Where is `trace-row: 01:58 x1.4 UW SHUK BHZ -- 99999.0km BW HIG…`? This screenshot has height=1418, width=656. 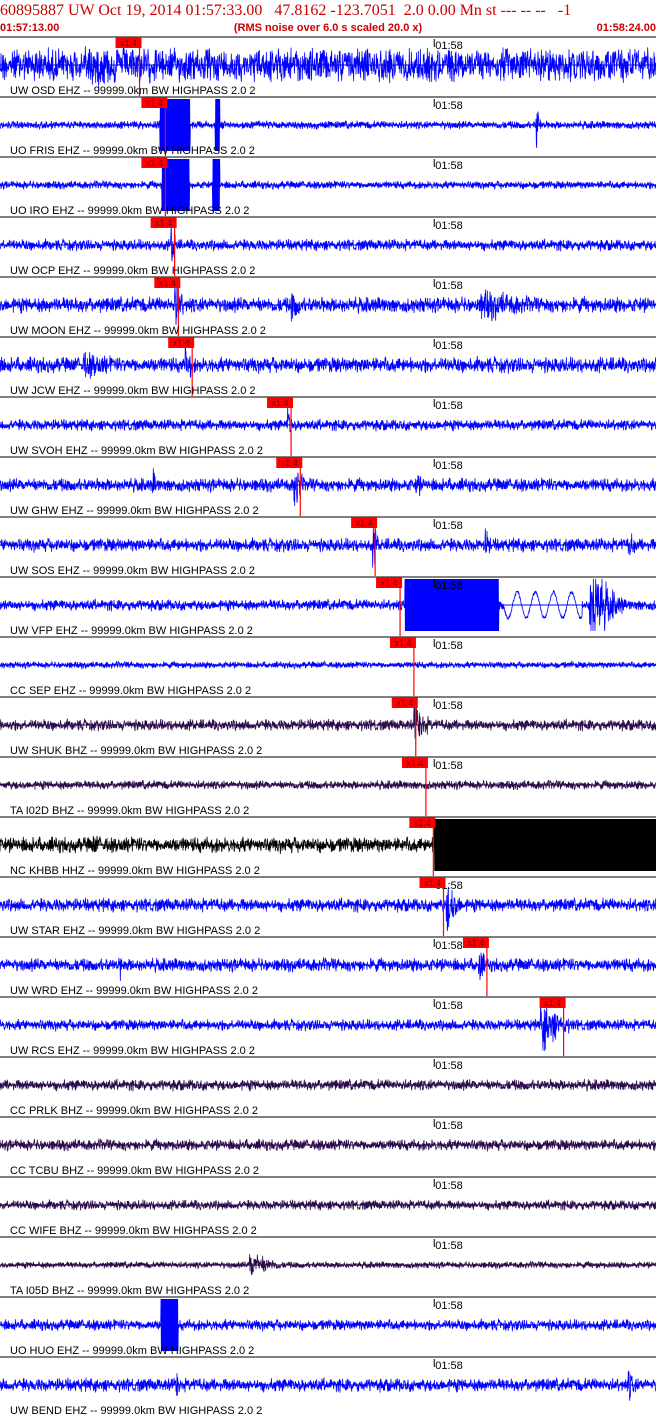
trace-row: 01:58 x1.4 UW SHUK BHZ -- 99999.0km BW HIG… is located at coordinates (328, 726).